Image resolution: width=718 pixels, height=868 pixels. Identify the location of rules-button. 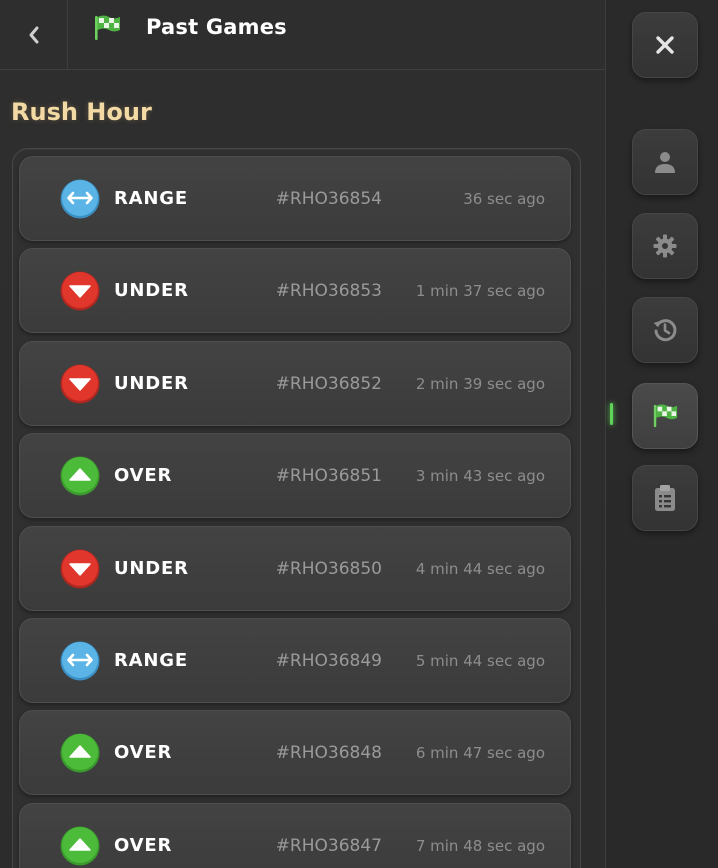
(665, 498).